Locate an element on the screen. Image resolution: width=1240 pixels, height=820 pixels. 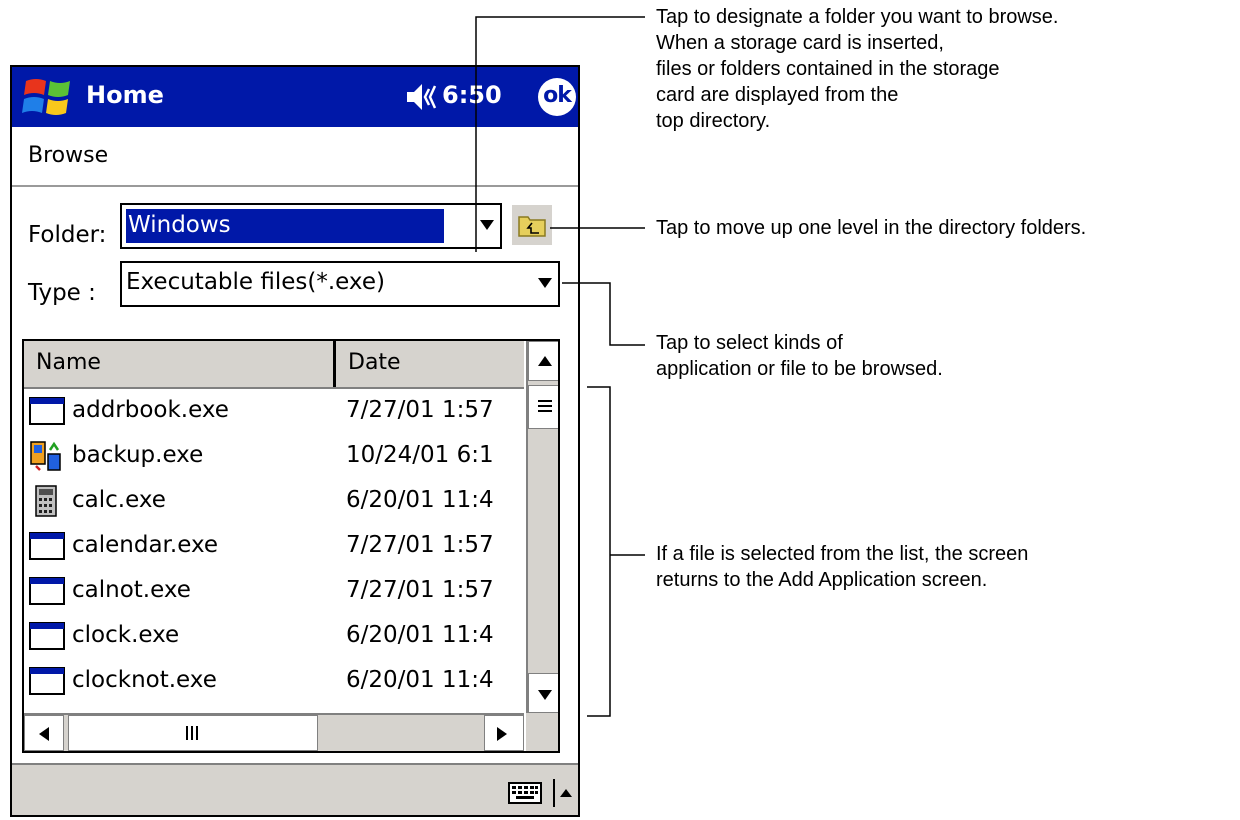
folder-dropdown: Windows is located at coordinates (311, 226).